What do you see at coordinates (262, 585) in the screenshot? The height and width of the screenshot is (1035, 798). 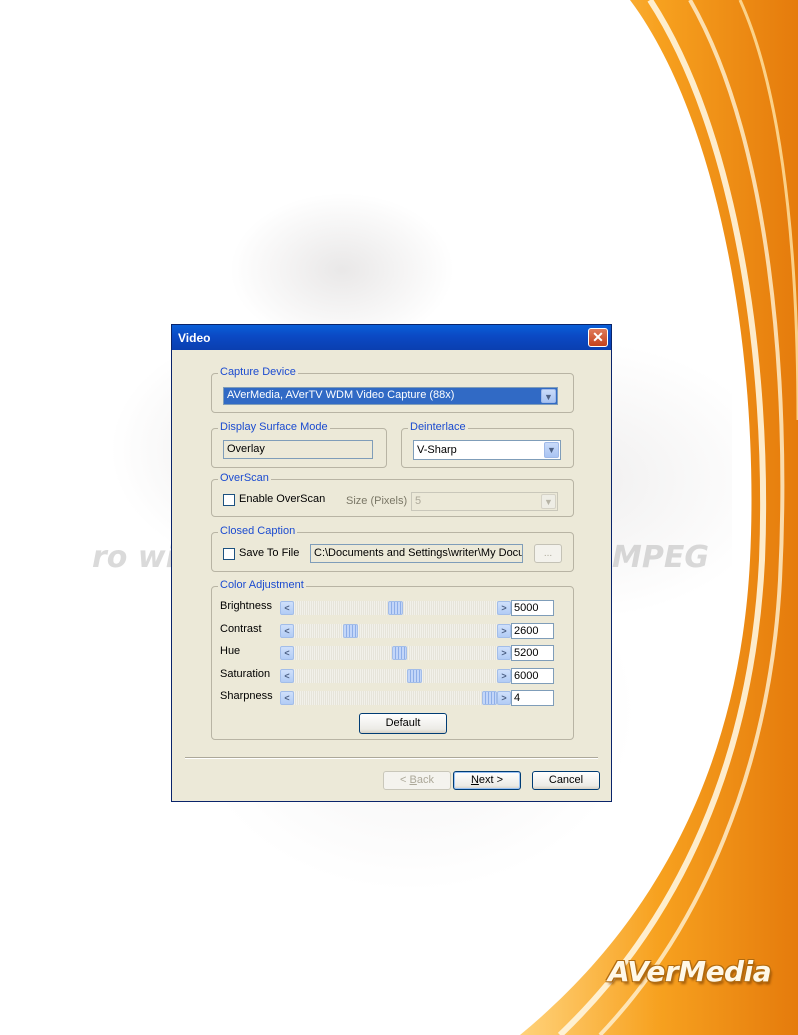 I see `color-adjustment-label: Color Adjustment` at bounding box center [262, 585].